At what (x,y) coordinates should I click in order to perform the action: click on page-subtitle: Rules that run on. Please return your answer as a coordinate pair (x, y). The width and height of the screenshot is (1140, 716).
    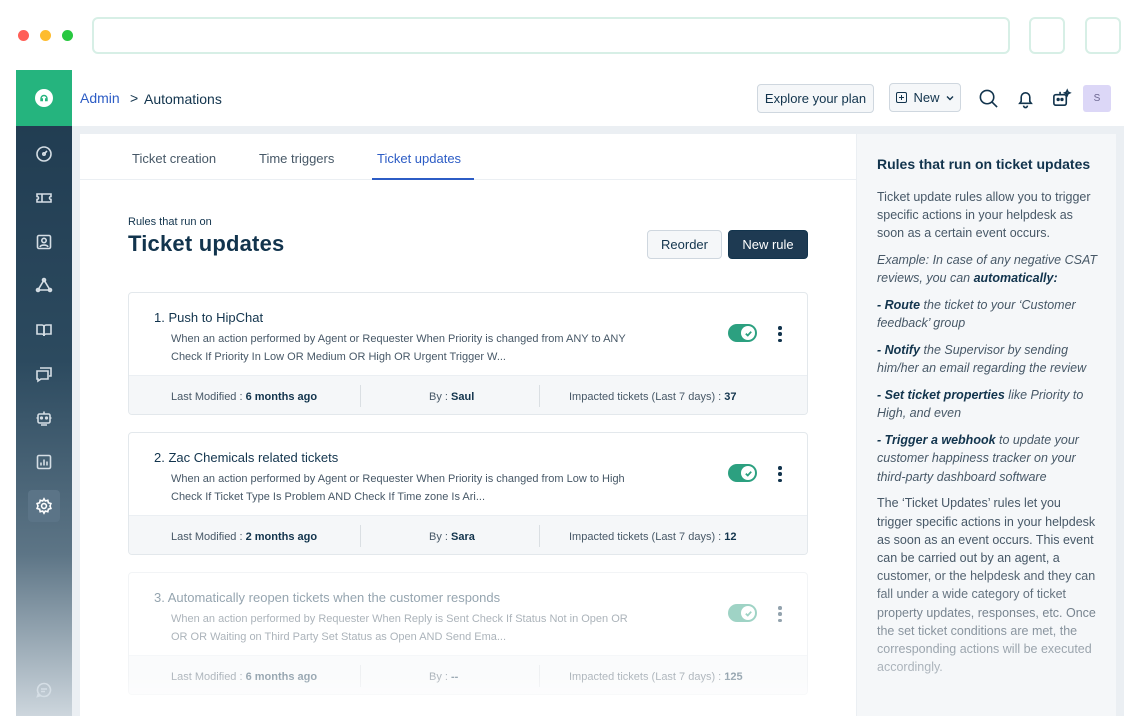
    Looking at the image, I should click on (170, 222).